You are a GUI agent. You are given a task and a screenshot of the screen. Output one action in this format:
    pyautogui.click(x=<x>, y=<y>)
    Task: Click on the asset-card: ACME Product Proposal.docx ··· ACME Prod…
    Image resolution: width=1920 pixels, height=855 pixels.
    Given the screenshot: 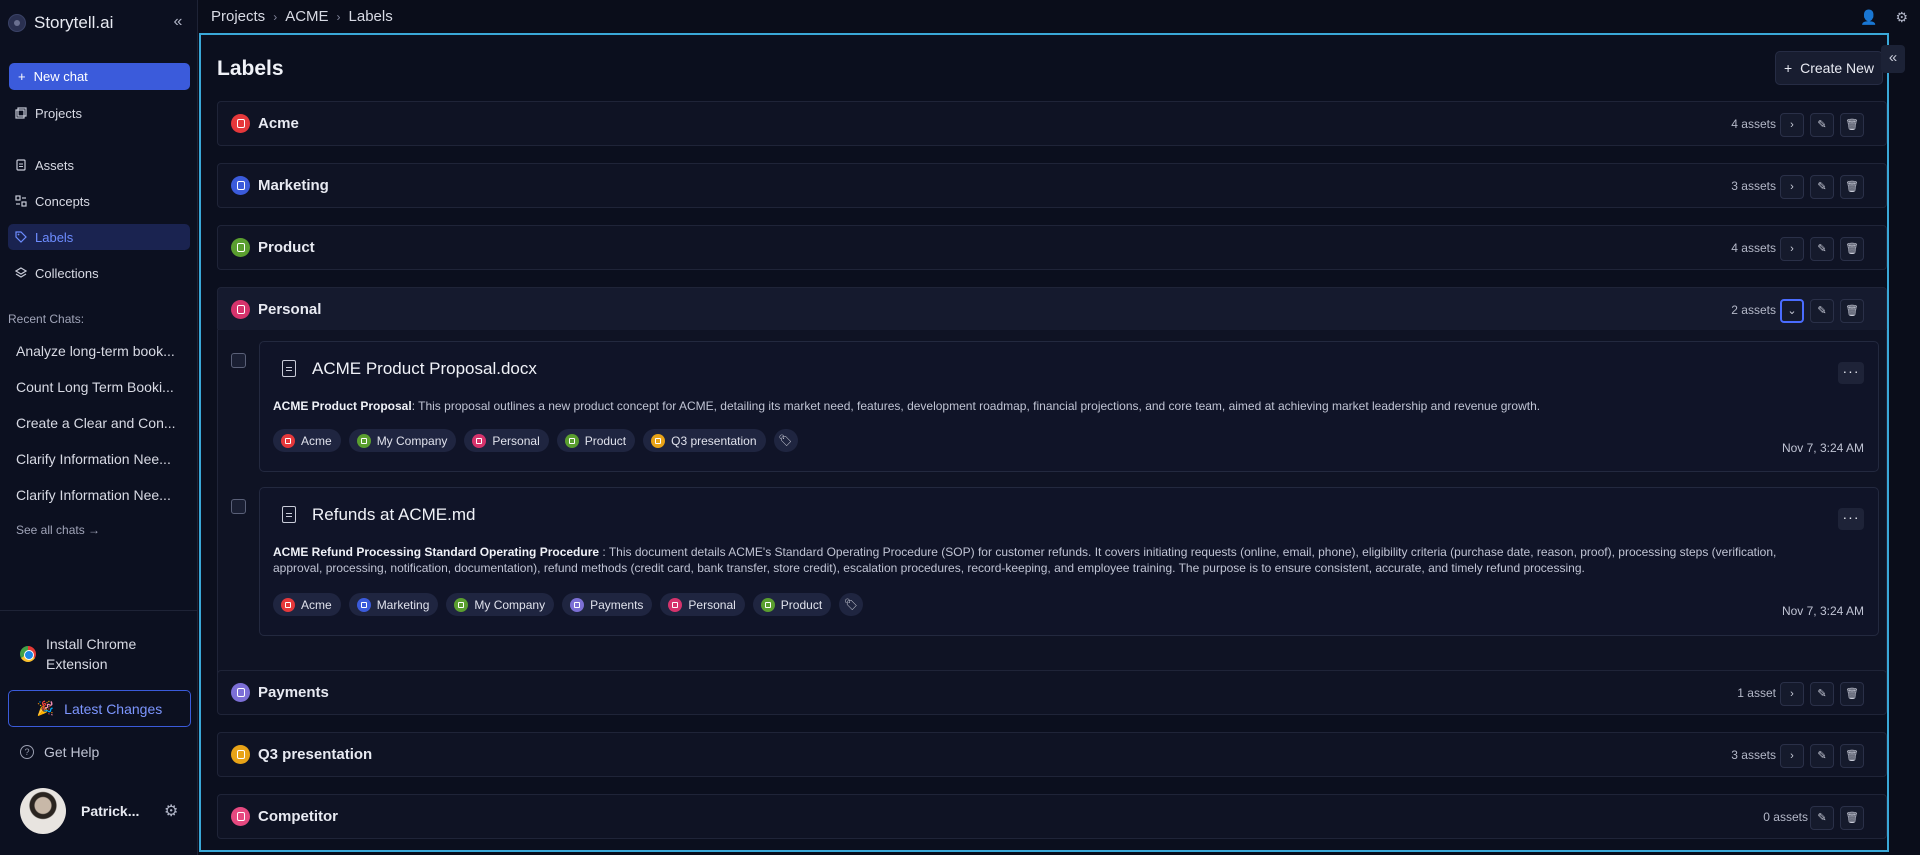 What is the action you would take?
    pyautogui.click(x=1069, y=406)
    